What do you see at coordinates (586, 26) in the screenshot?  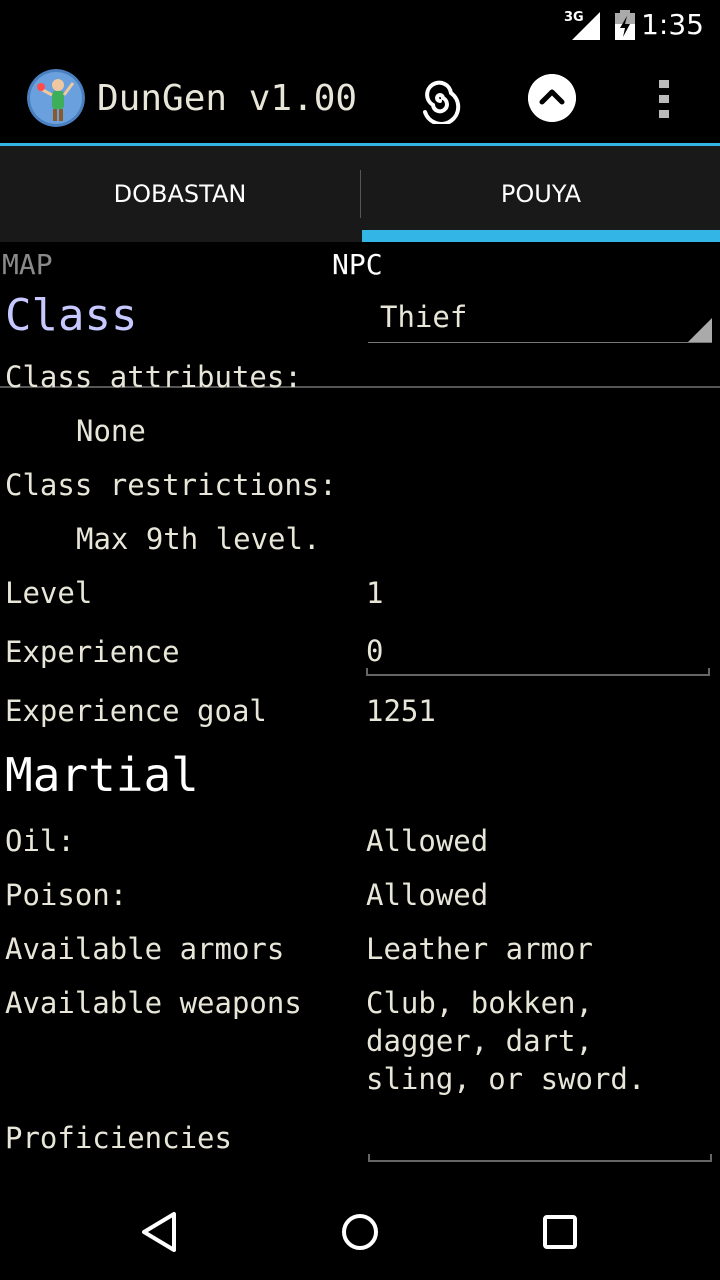 I see `signal-icon` at bounding box center [586, 26].